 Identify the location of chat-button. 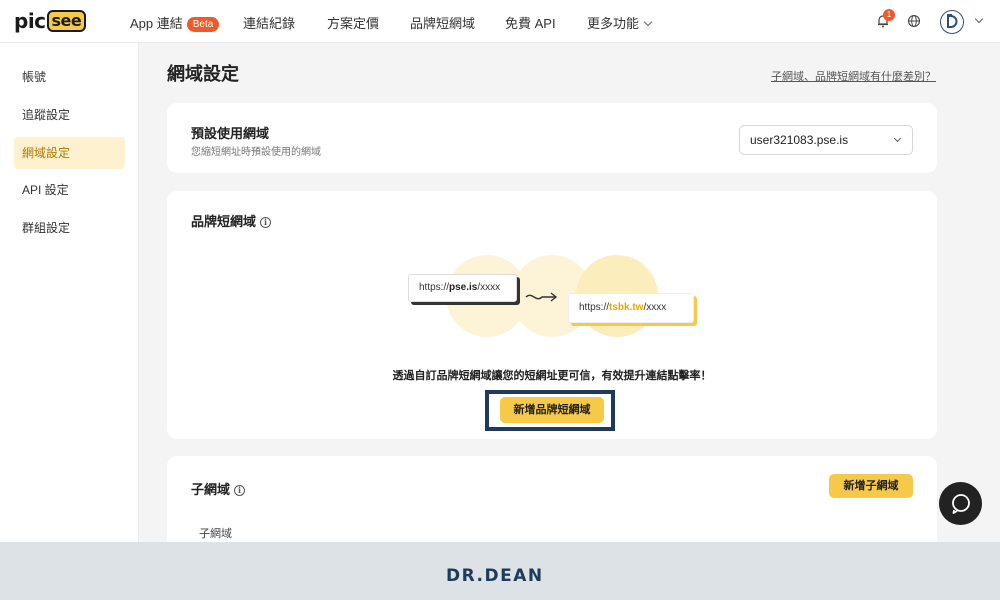
(960, 503).